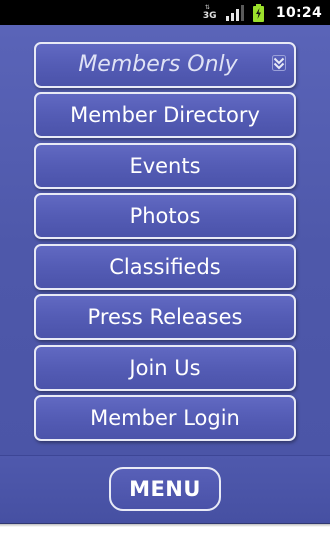 The width and height of the screenshot is (330, 550). What do you see at coordinates (165, 317) in the screenshot?
I see `press-releases-button: Press Releases` at bounding box center [165, 317].